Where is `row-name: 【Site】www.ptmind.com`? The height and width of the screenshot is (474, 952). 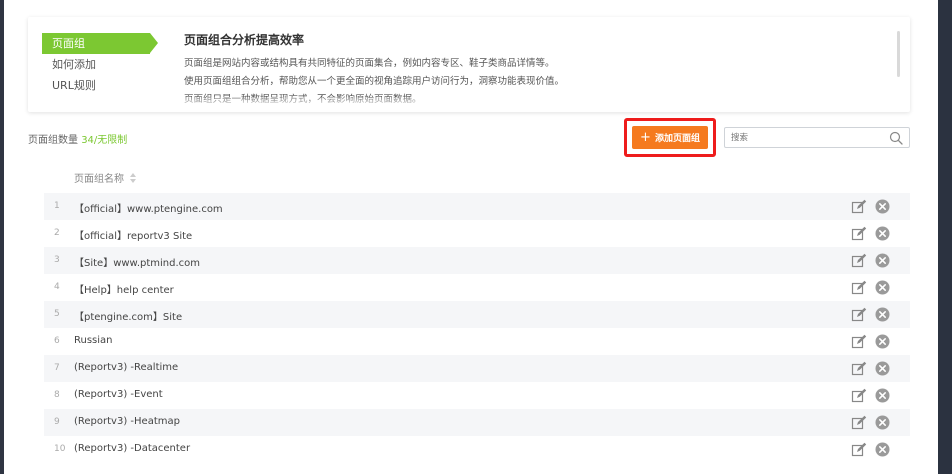
row-name: 【Site】www.ptmind.com is located at coordinates (137, 263).